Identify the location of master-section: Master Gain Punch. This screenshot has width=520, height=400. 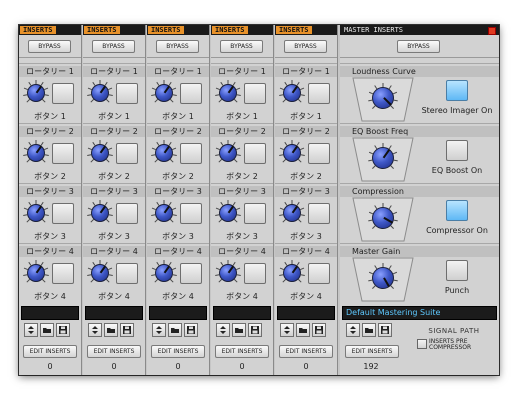
(419, 273).